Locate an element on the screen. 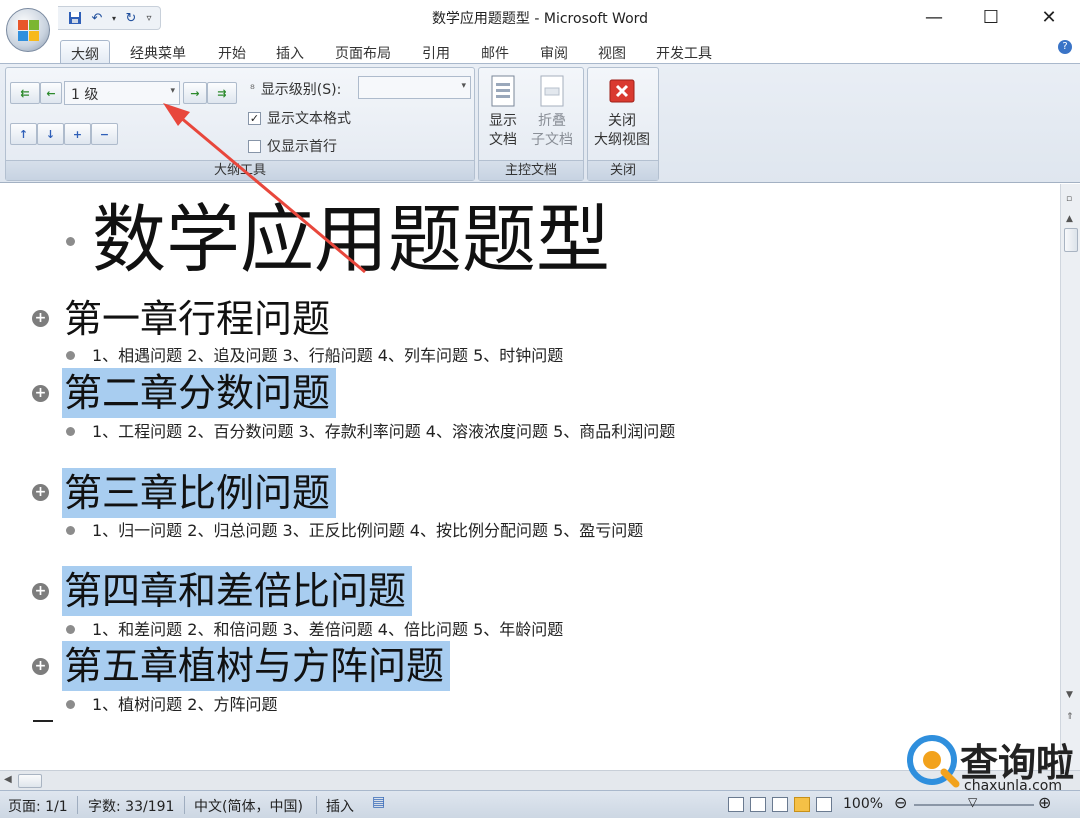 This screenshot has width=1080, height=818. horizontal-scroll-thumb is located at coordinates (30, 781).